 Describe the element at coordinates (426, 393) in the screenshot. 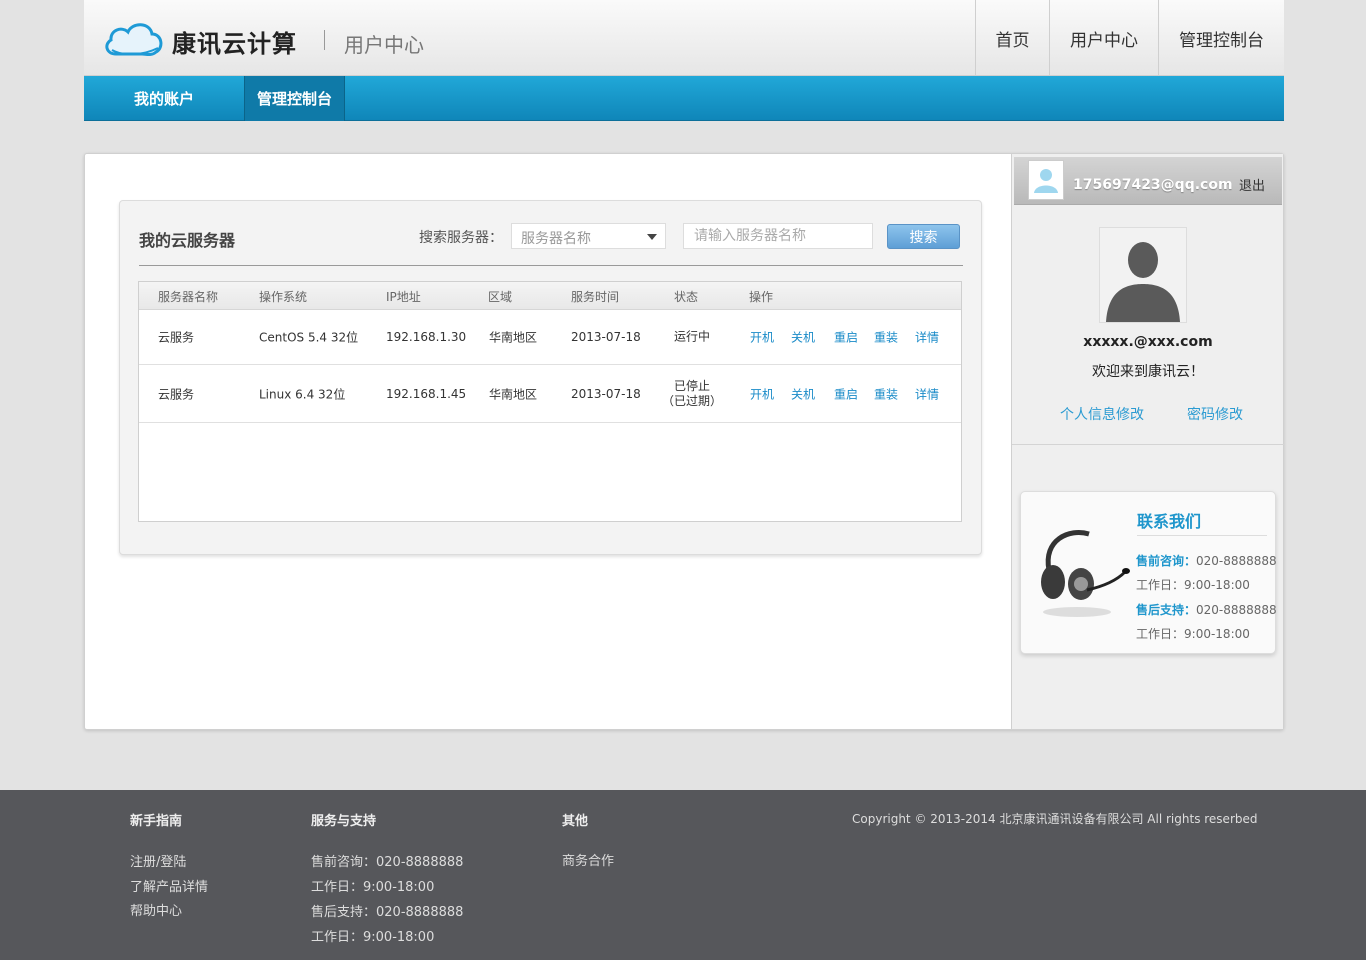

I see `server-ip: 192.168.1.45` at that location.